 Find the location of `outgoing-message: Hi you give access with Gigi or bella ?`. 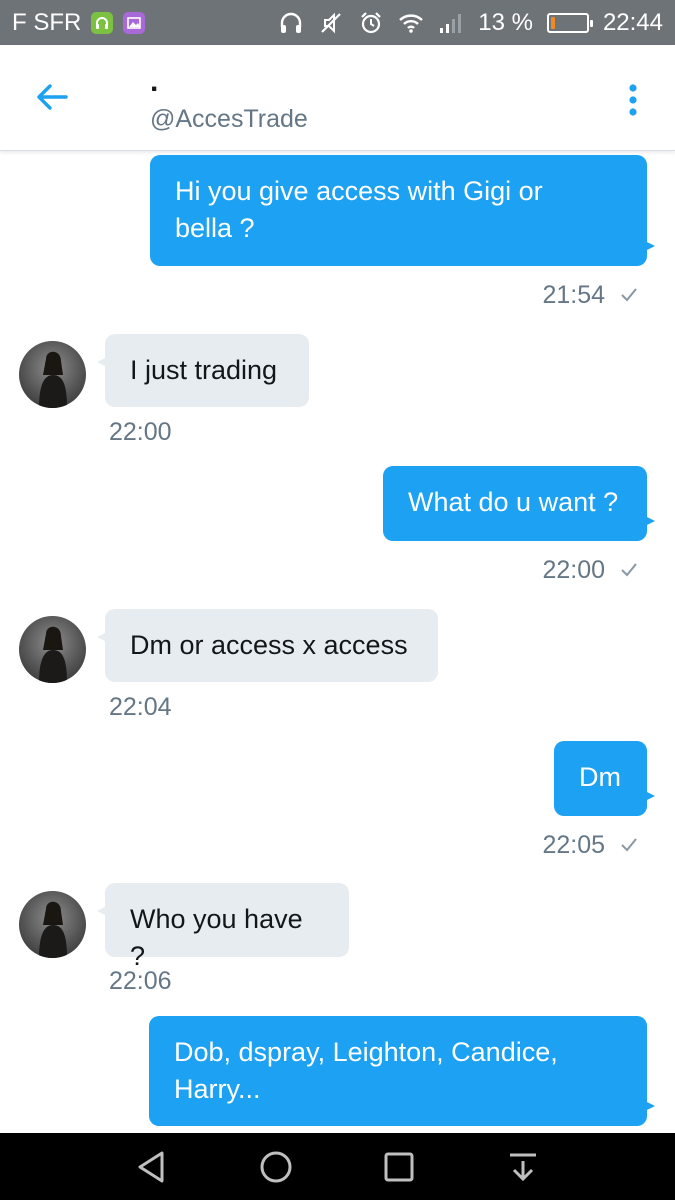

outgoing-message: Hi you give access with Gigi or bella ? is located at coordinates (402, 210).